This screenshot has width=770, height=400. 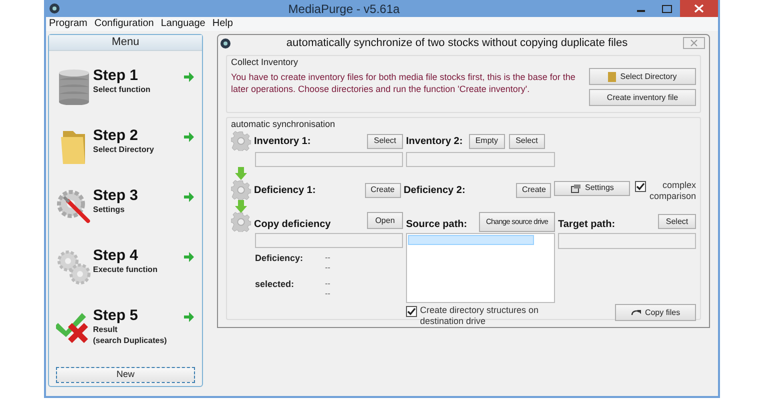 I want to click on window-title: MediaPurge - v5.61a, so click(x=344, y=9).